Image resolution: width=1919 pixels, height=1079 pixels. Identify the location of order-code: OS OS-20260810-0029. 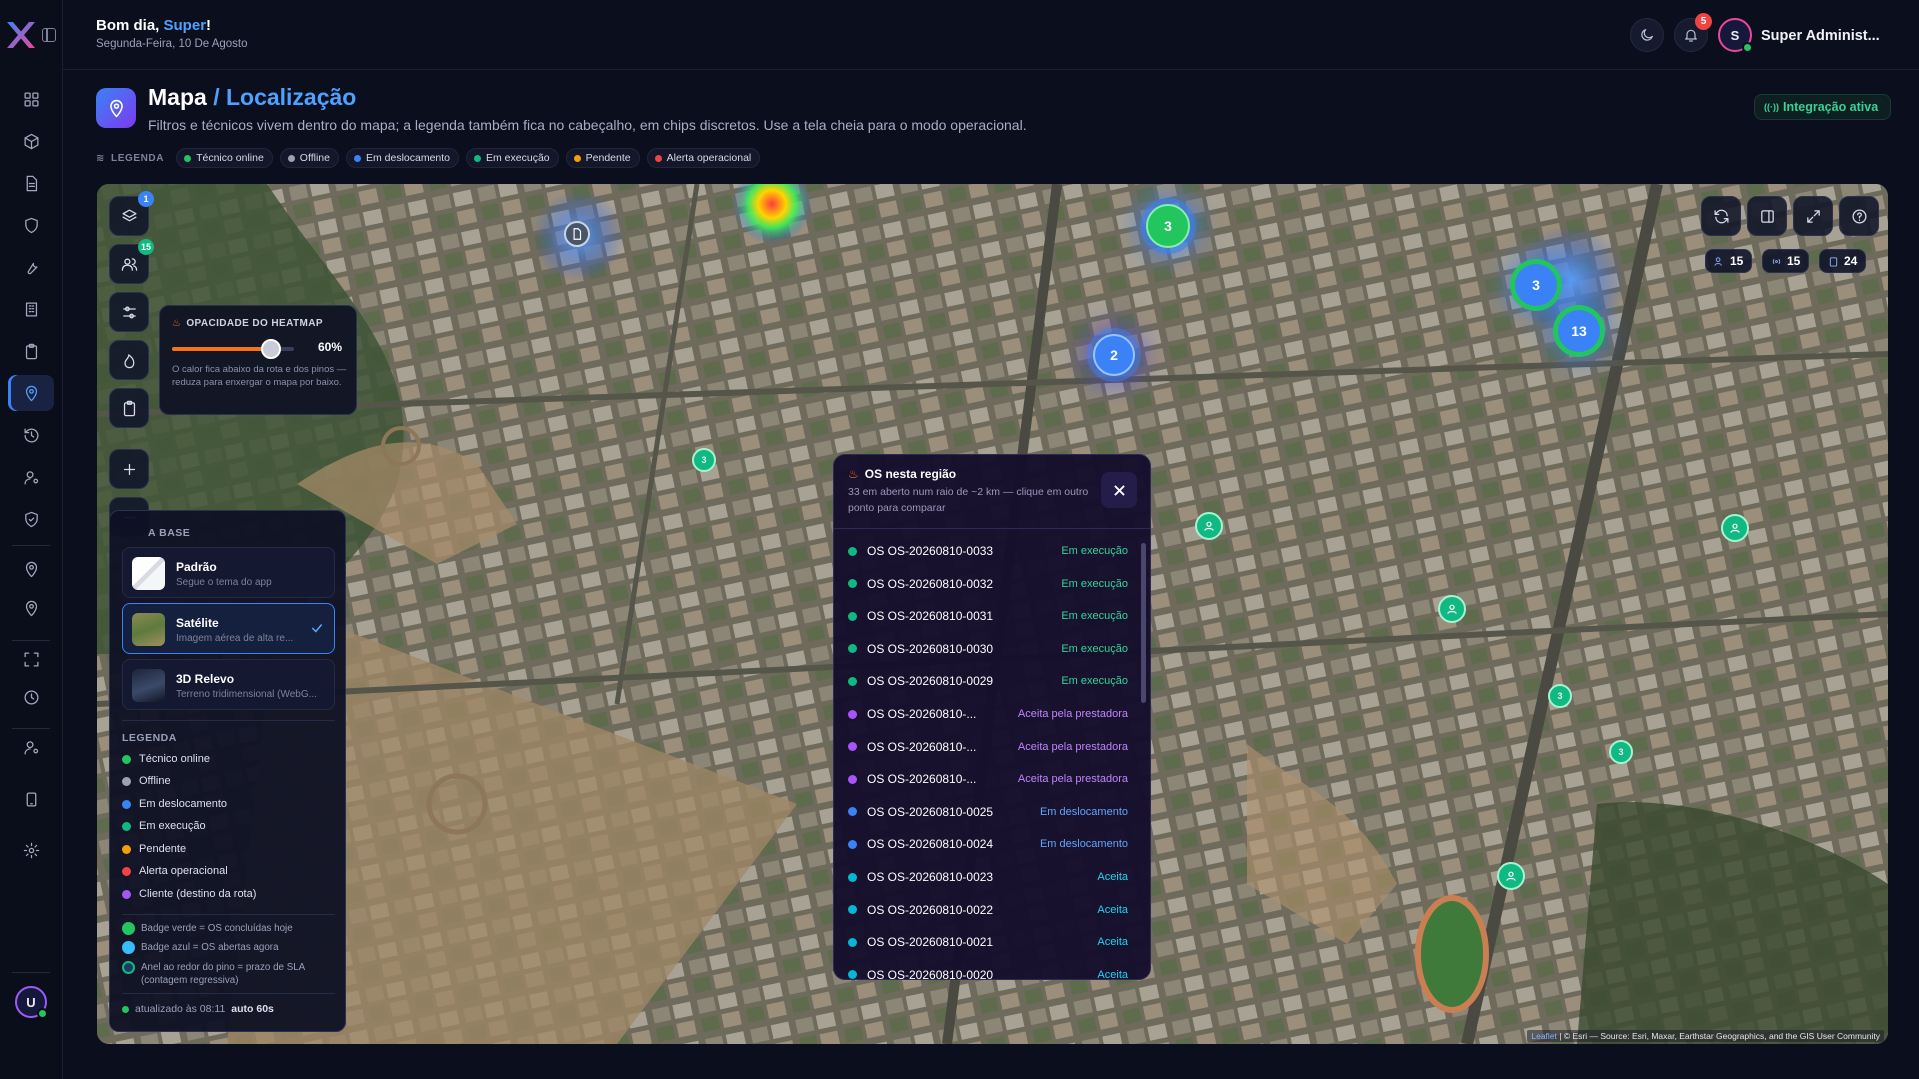
(930, 681).